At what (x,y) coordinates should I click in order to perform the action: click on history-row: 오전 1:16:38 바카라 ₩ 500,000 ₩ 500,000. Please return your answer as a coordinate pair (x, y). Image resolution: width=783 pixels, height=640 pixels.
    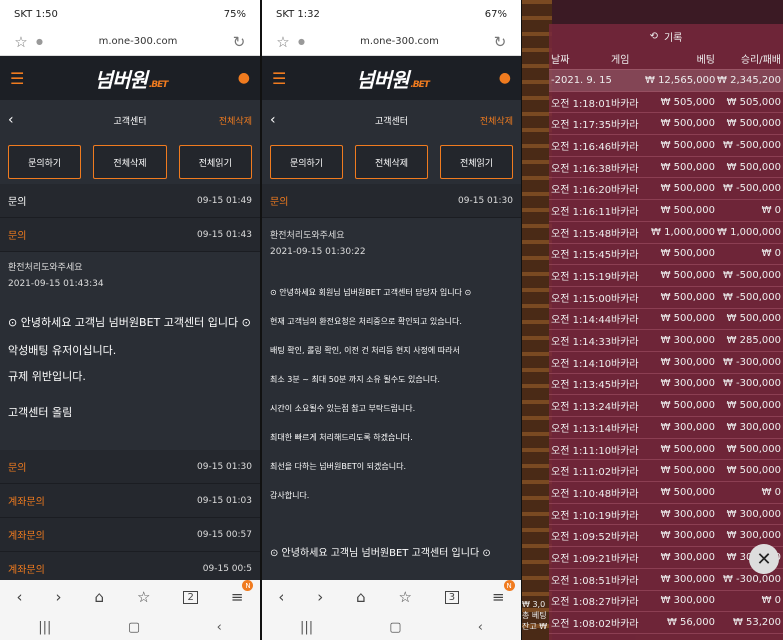
    Looking at the image, I should click on (666, 168).